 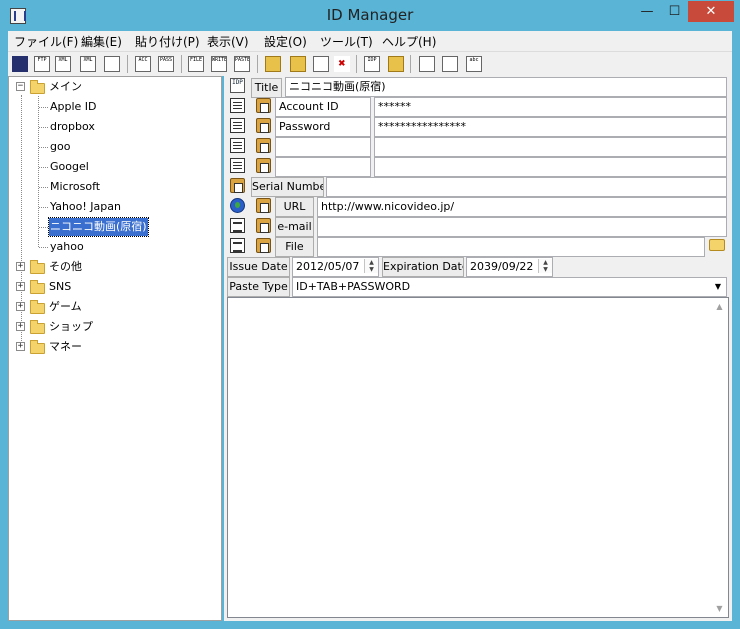 What do you see at coordinates (474, 64) in the screenshot?
I see `screen-keyboard-icon: abc` at bounding box center [474, 64].